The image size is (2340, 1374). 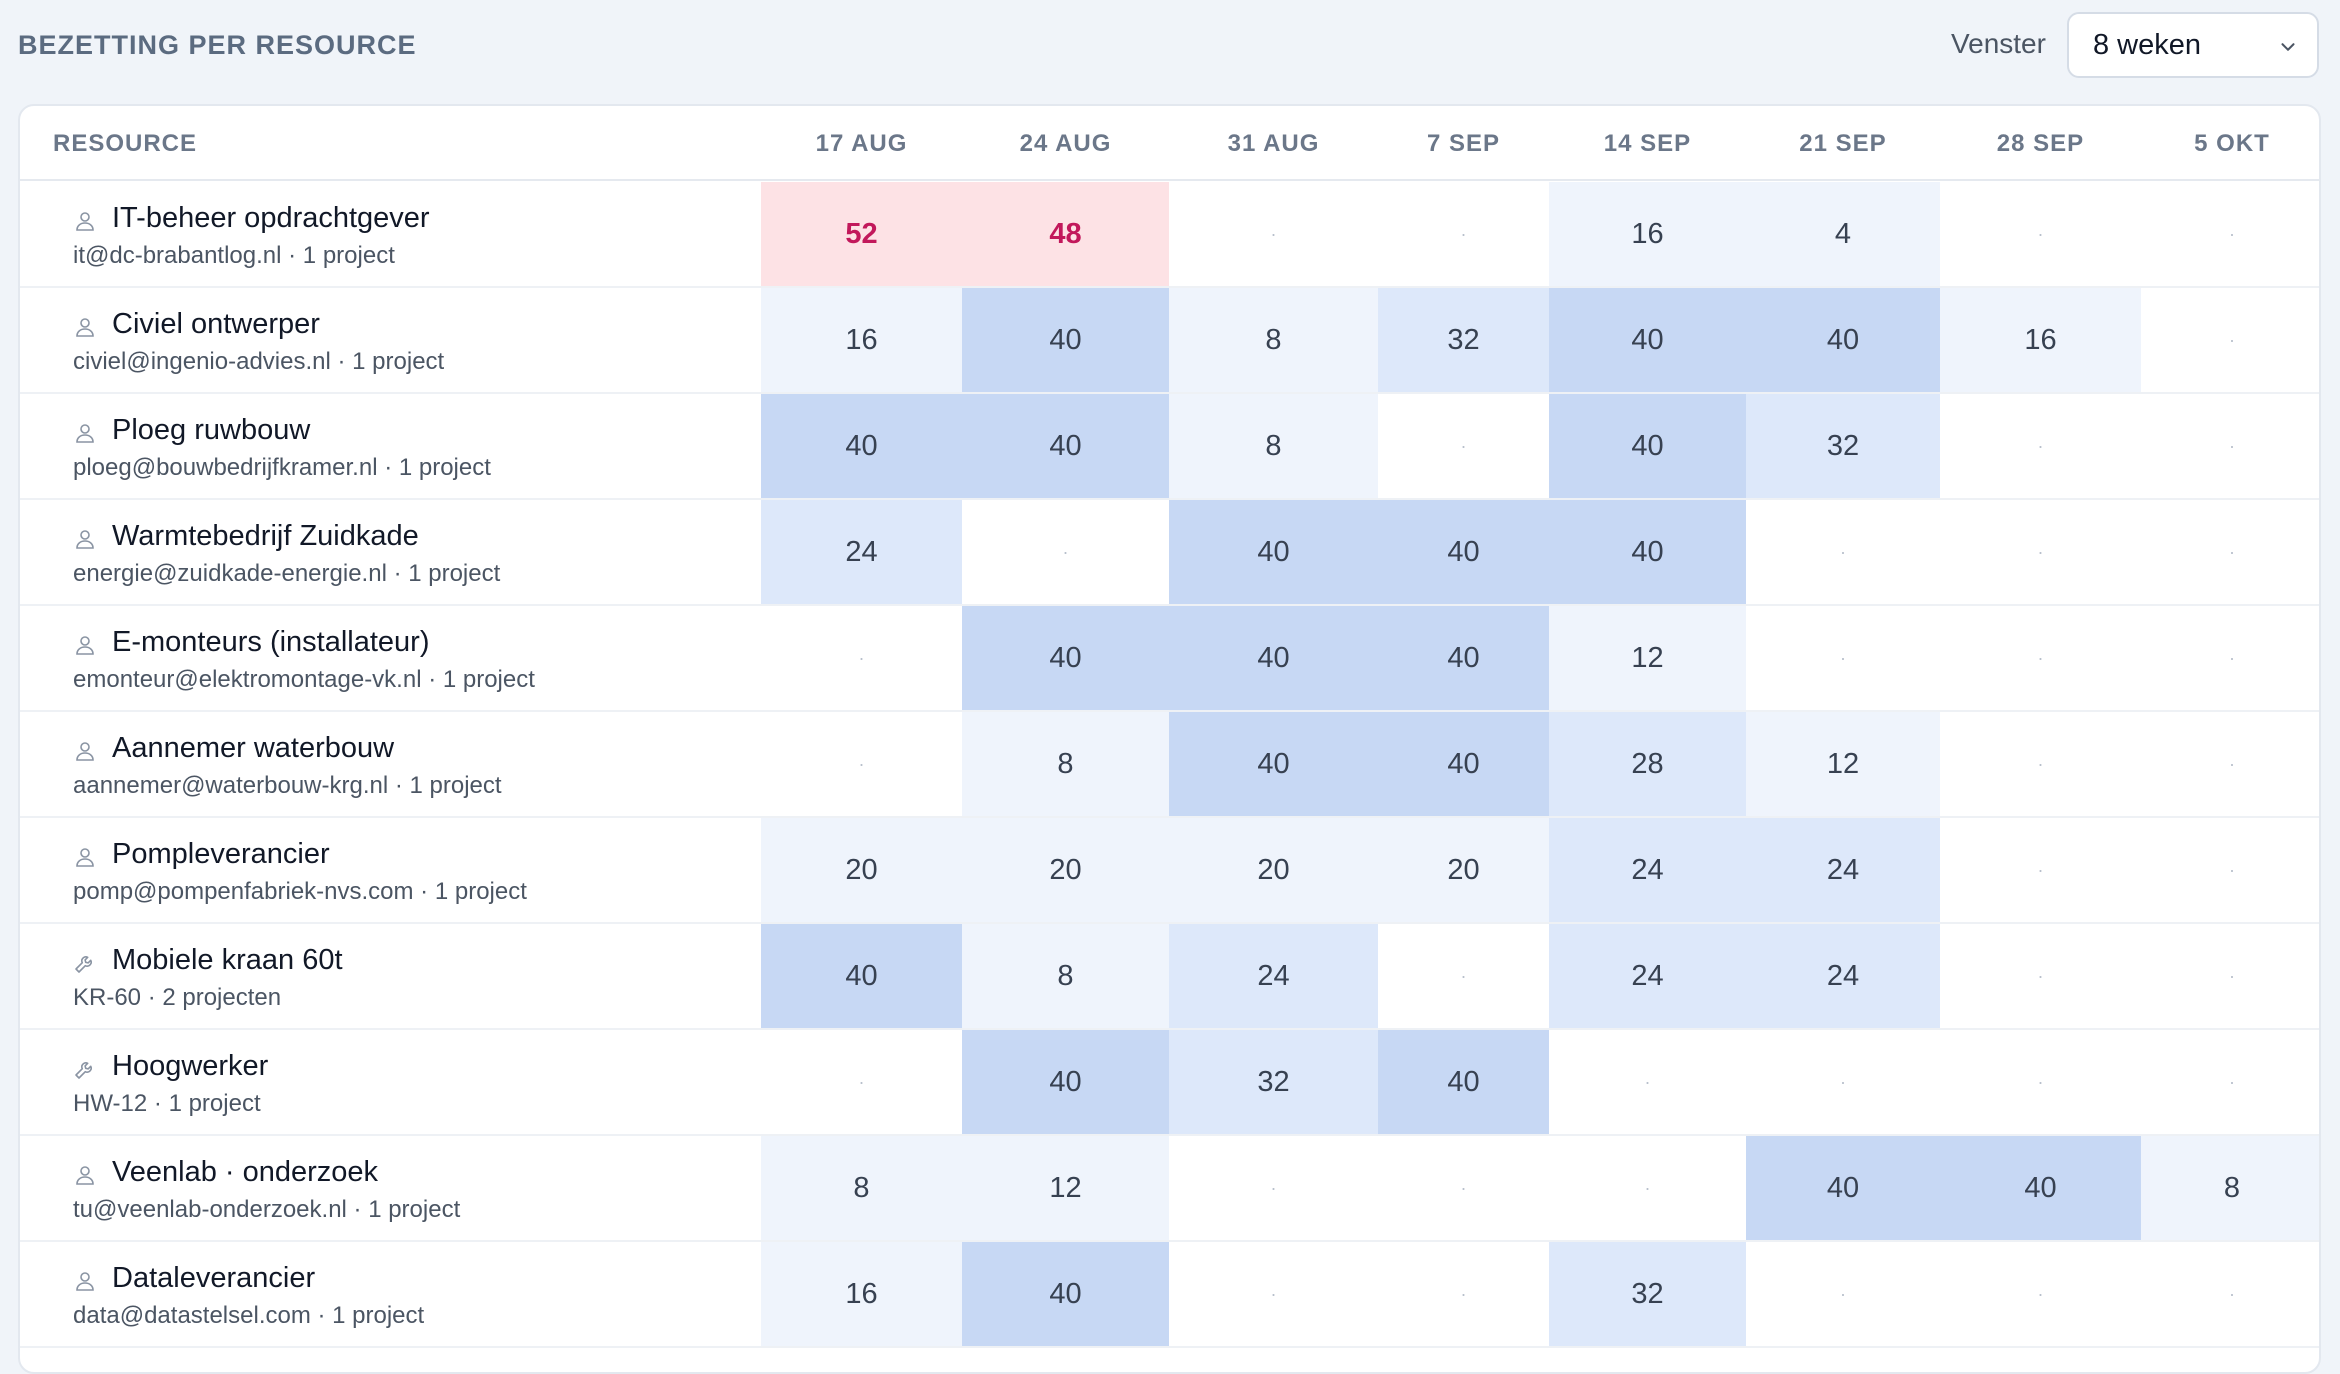 What do you see at coordinates (1843, 234) in the screenshot?
I see `week-hours-cell: 4` at bounding box center [1843, 234].